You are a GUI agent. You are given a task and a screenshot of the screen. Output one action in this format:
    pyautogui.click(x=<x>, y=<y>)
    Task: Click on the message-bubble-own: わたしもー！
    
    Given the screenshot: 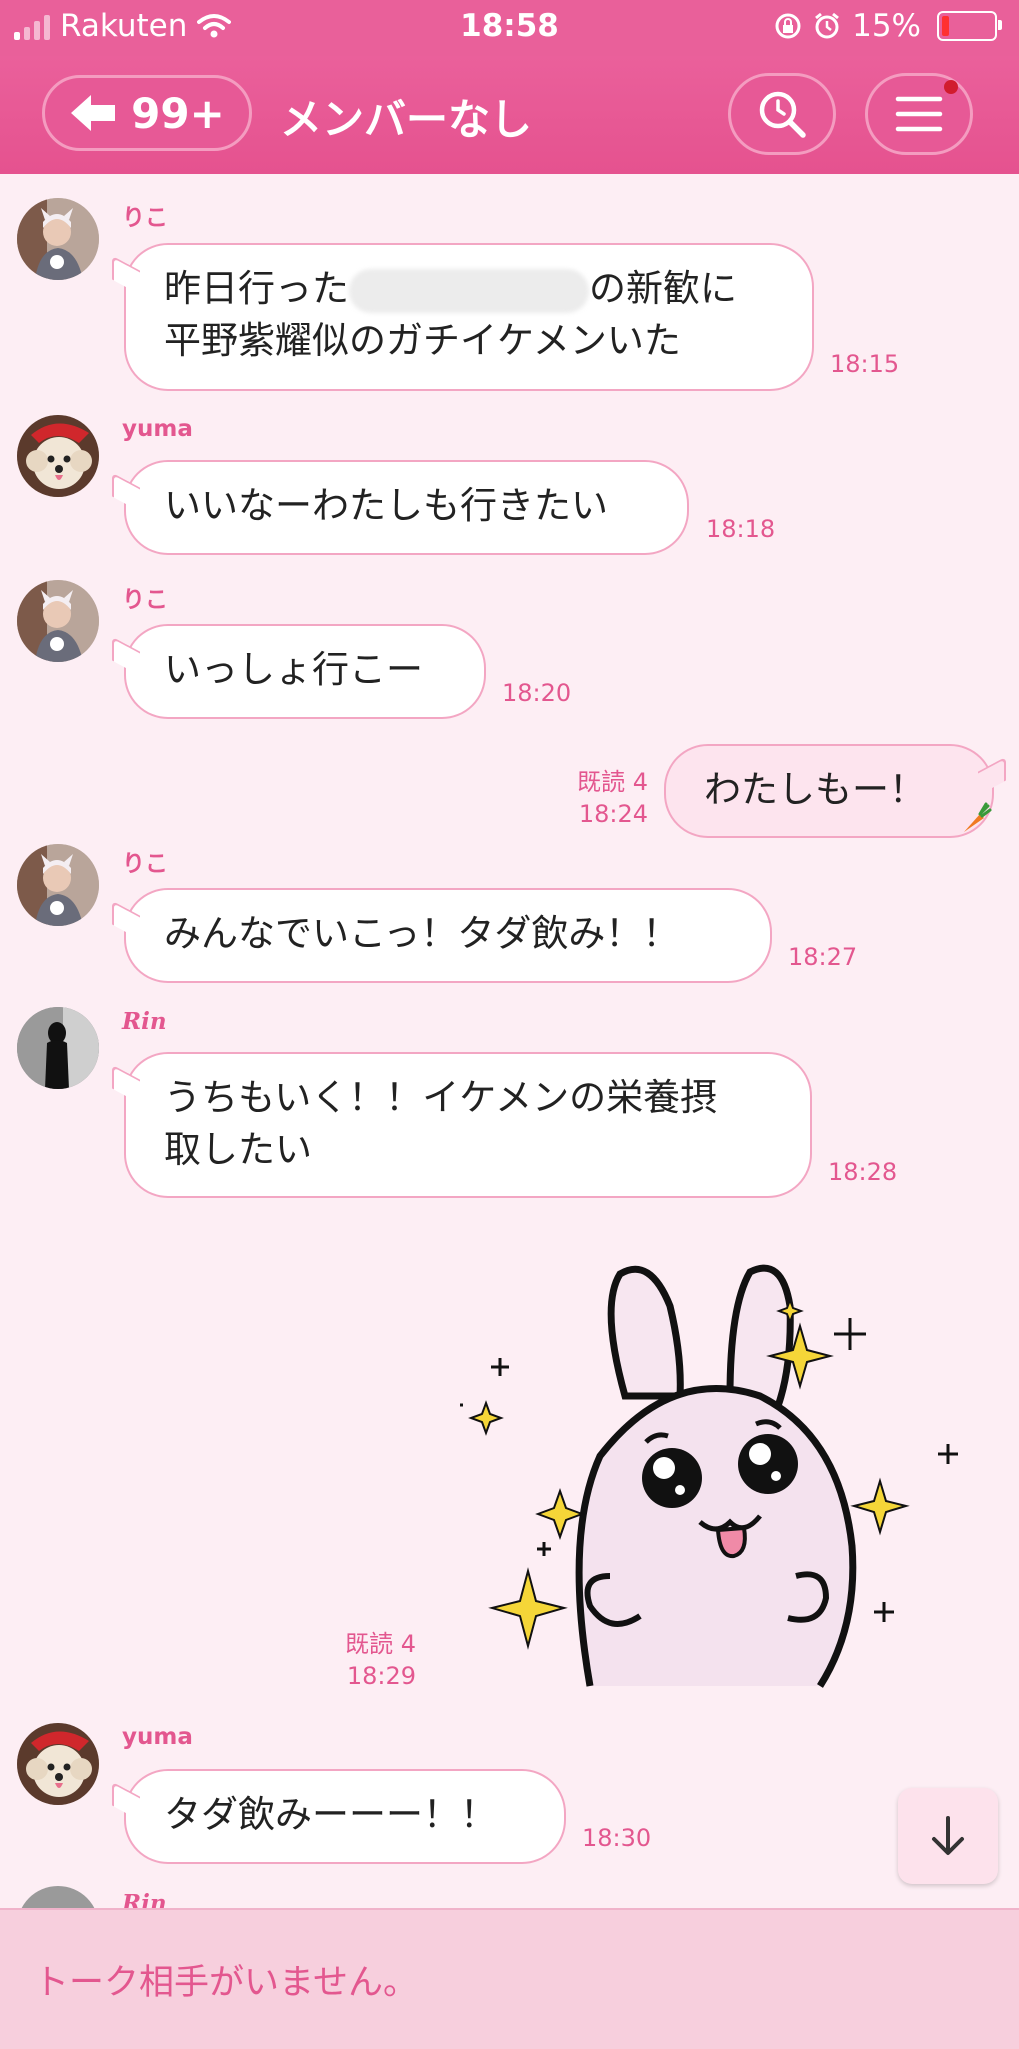 What is the action you would take?
    pyautogui.click(x=829, y=791)
    